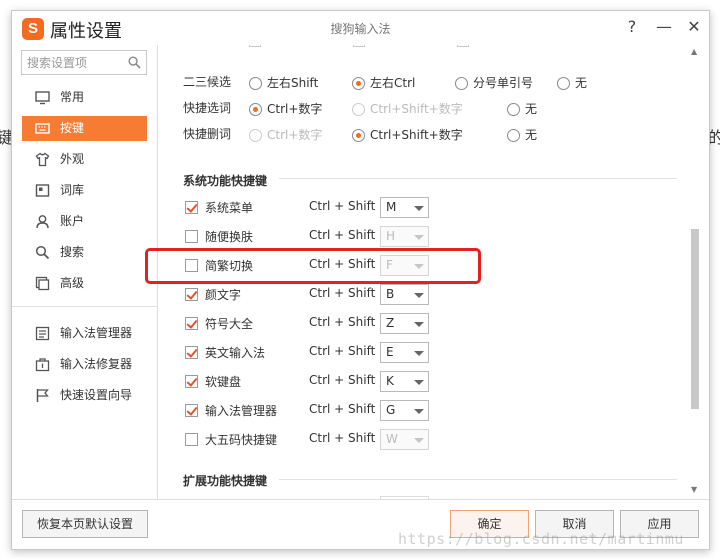  I want to click on hotkey-label: 随便换肤, so click(229, 237).